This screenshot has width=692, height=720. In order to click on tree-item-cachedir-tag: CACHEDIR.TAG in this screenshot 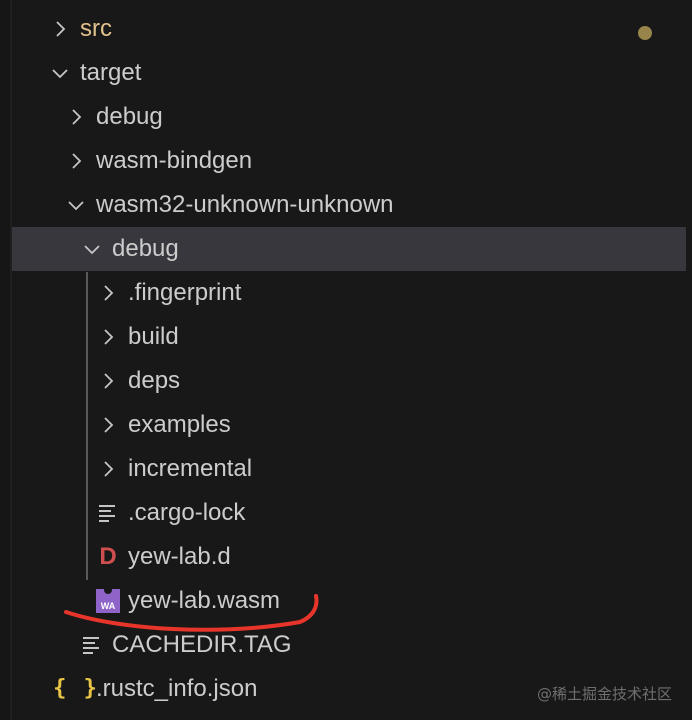, I will do `click(349, 645)`.